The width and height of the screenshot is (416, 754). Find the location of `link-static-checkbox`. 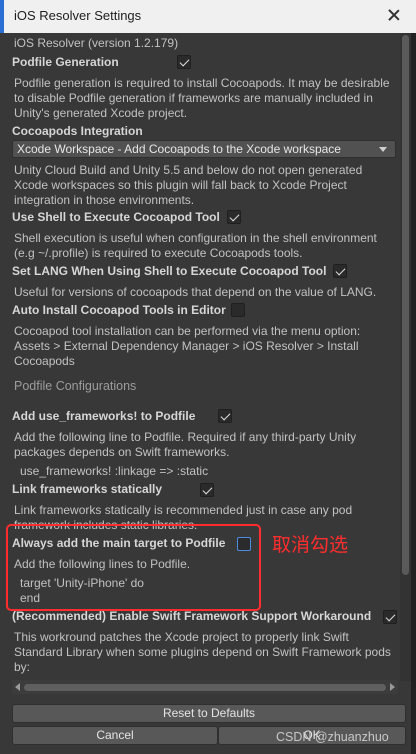

link-static-checkbox is located at coordinates (207, 490).